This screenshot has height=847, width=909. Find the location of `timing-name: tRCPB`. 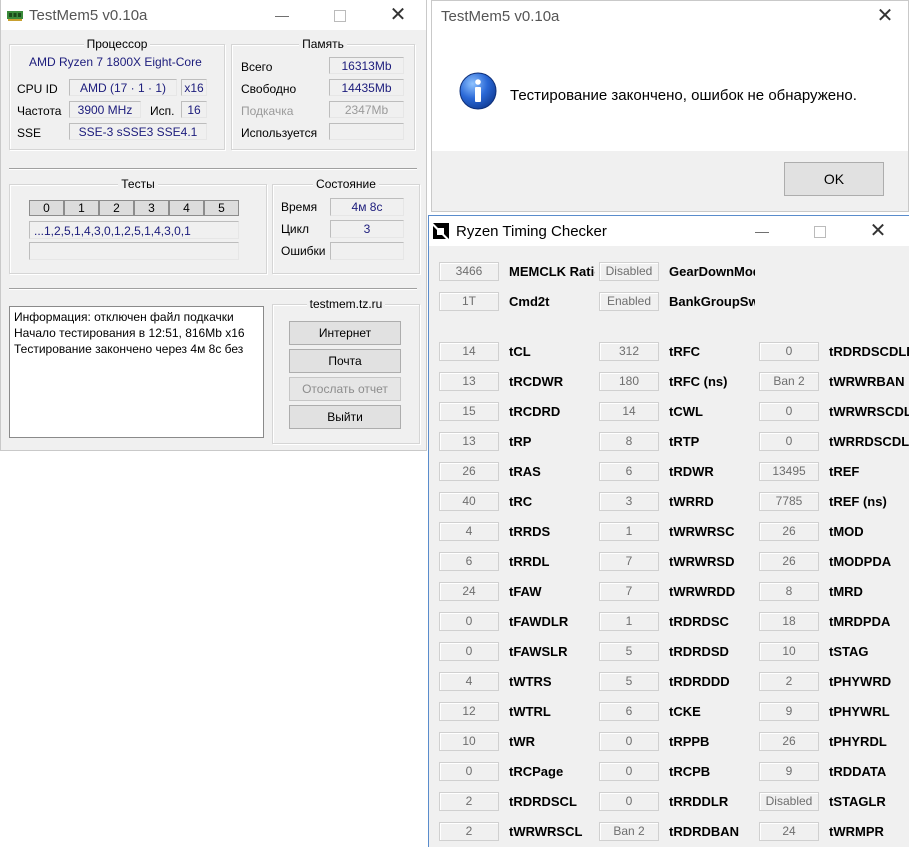

timing-name: tRCPB is located at coordinates (690, 771).